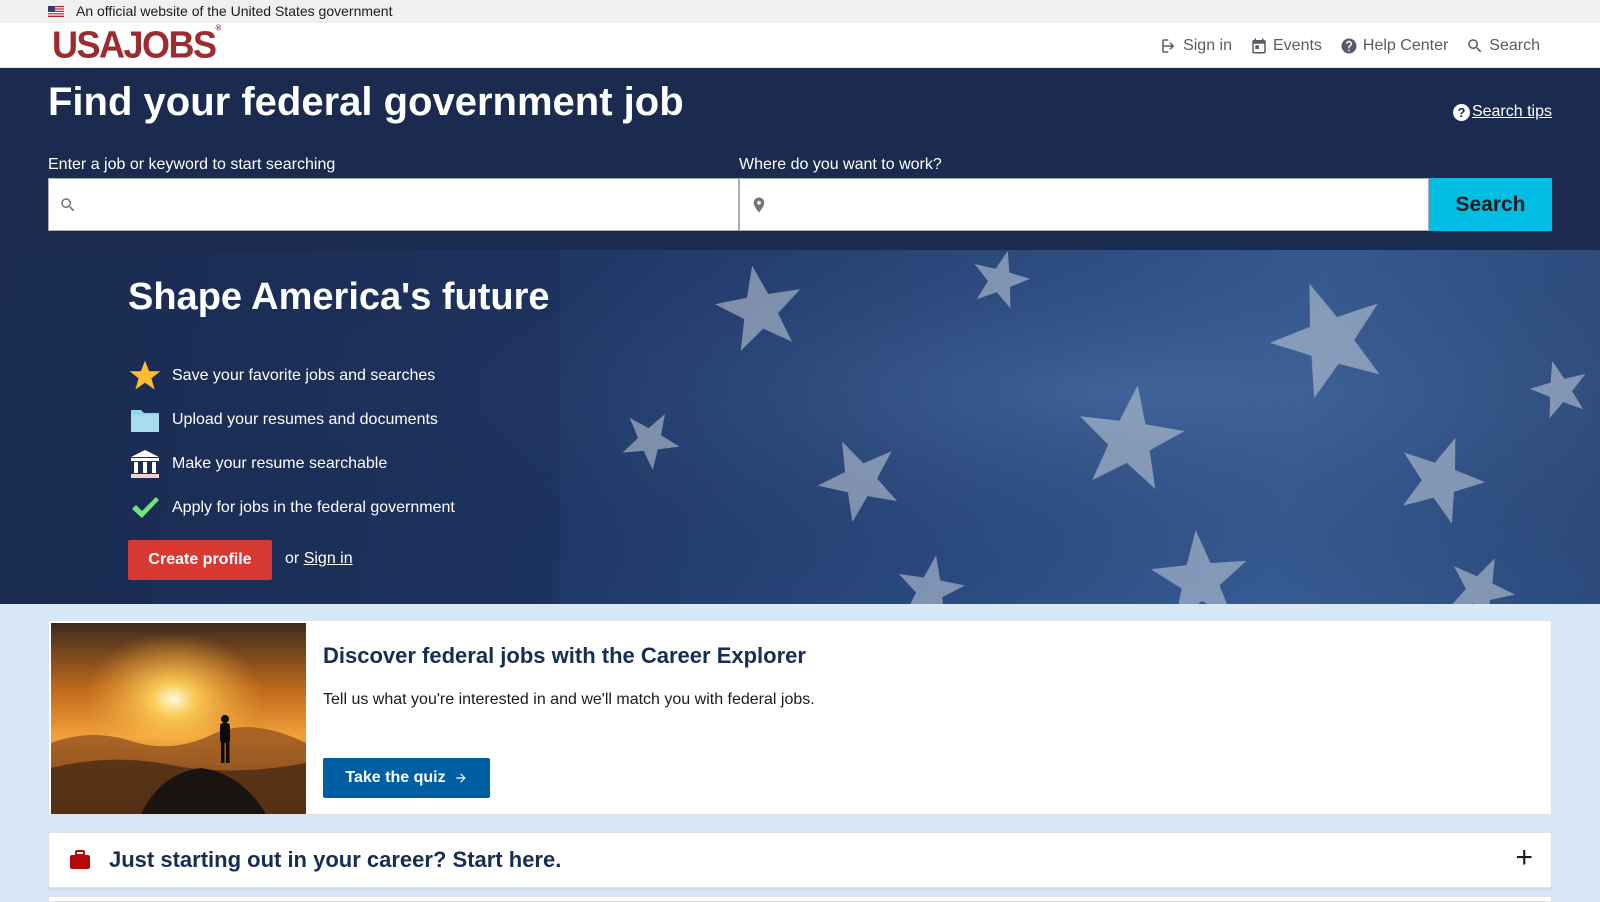  What do you see at coordinates (759, 204) in the screenshot?
I see `location-pin-icon` at bounding box center [759, 204].